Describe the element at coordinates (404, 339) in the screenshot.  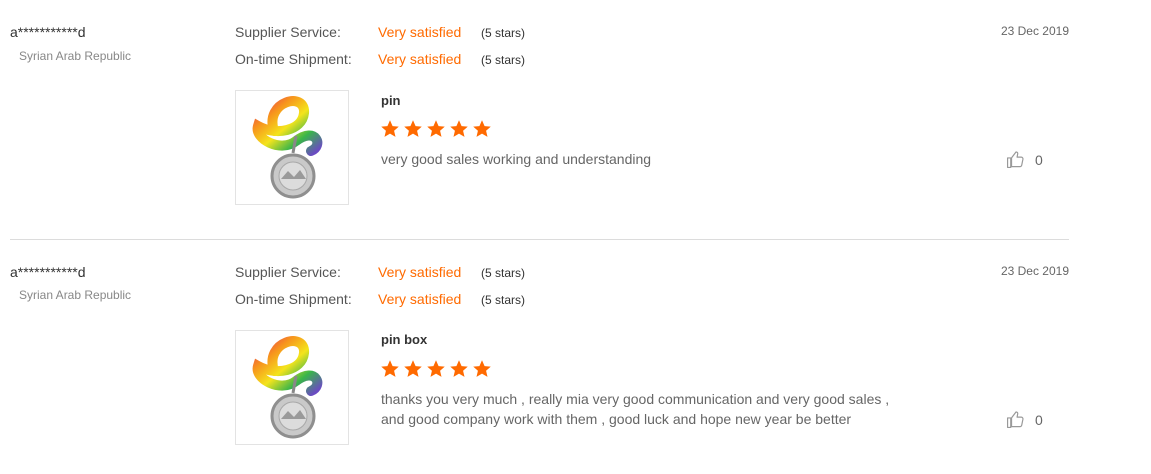
I see `product-name: pin box` at that location.